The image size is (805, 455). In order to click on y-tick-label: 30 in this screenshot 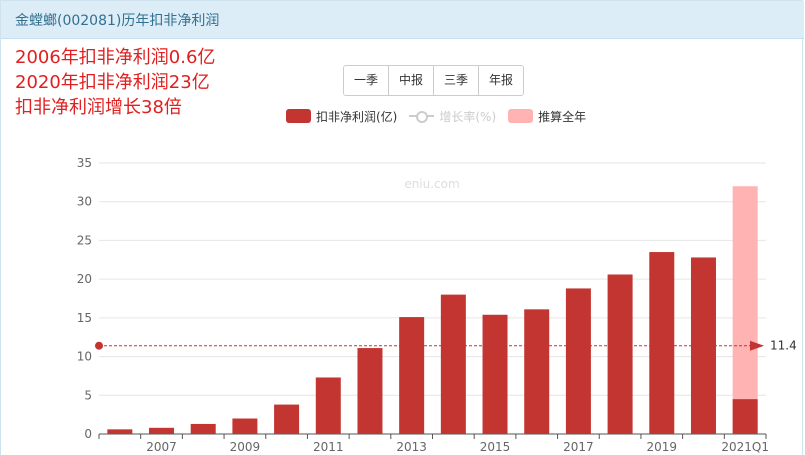, I will do `click(84, 202)`.